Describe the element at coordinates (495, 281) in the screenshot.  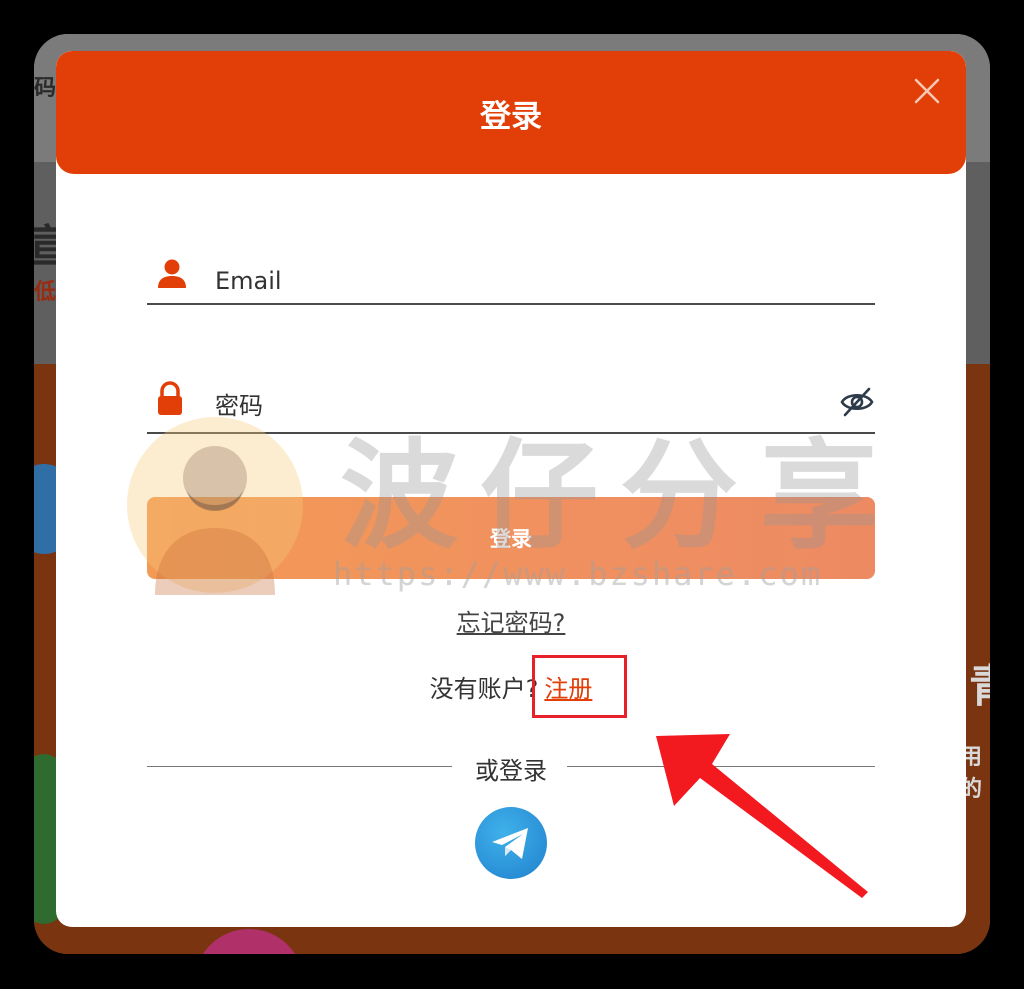
I see `email-input` at that location.